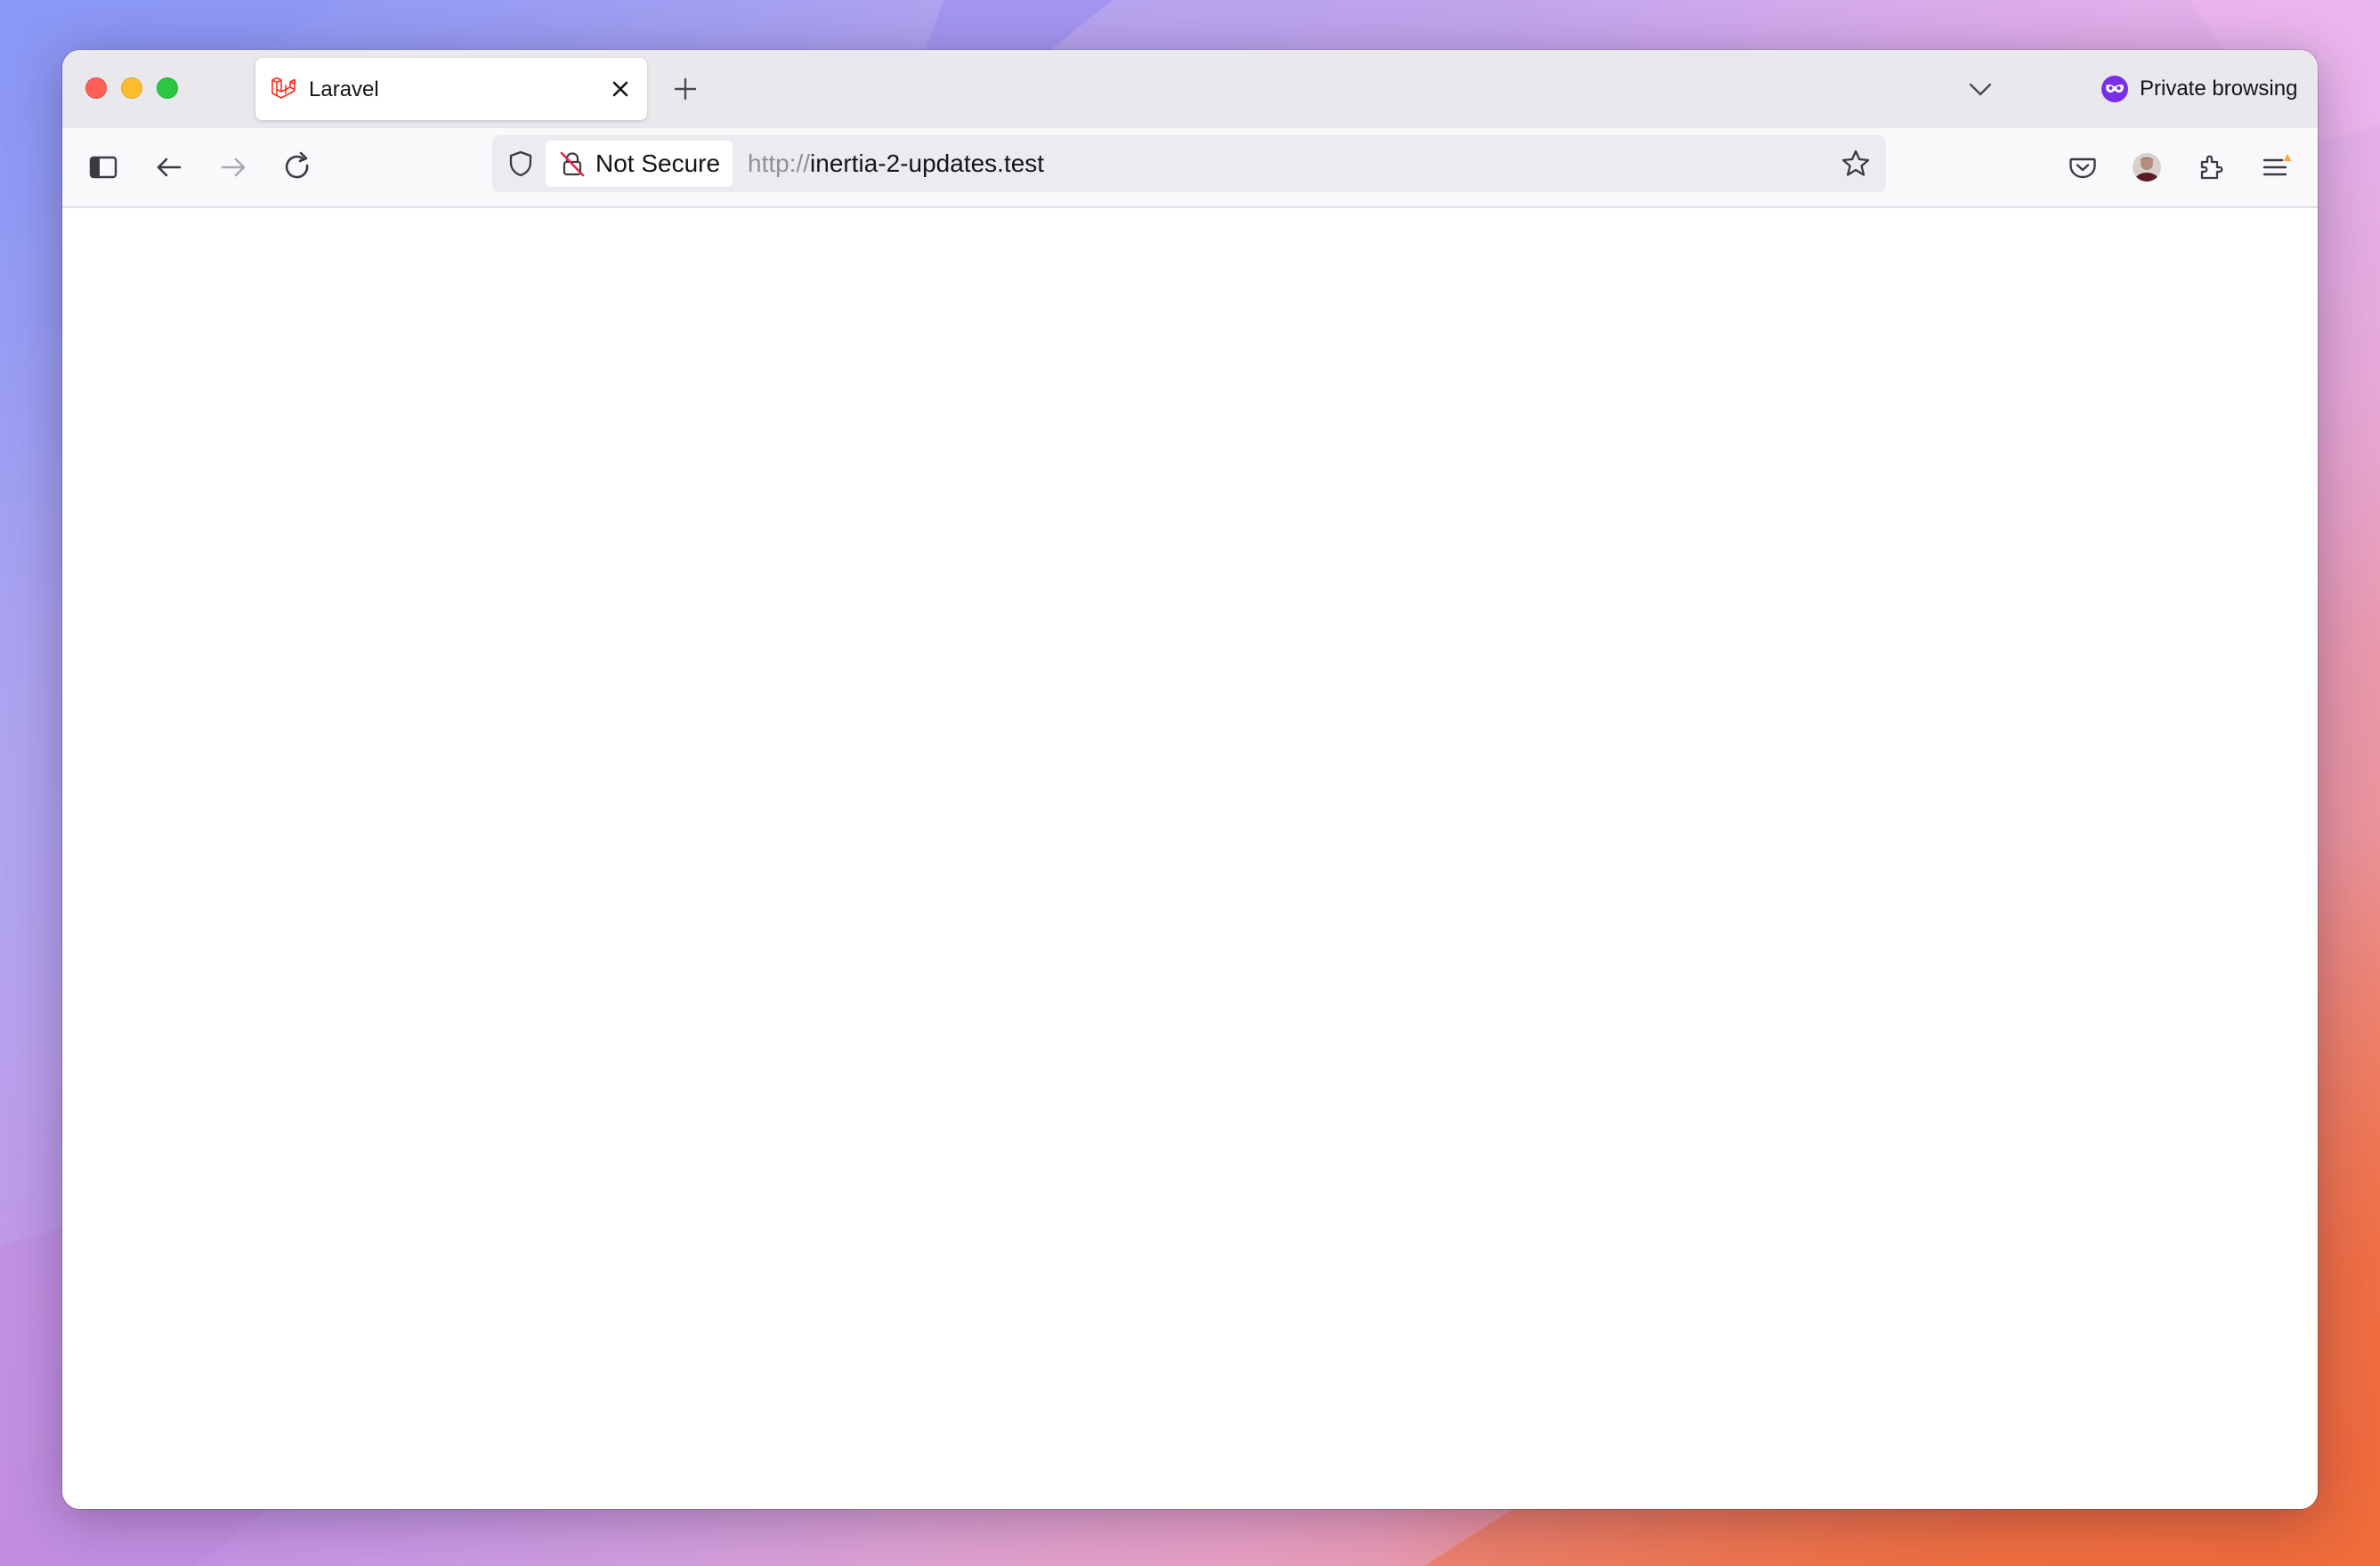  I want to click on shield-icon, so click(521, 164).